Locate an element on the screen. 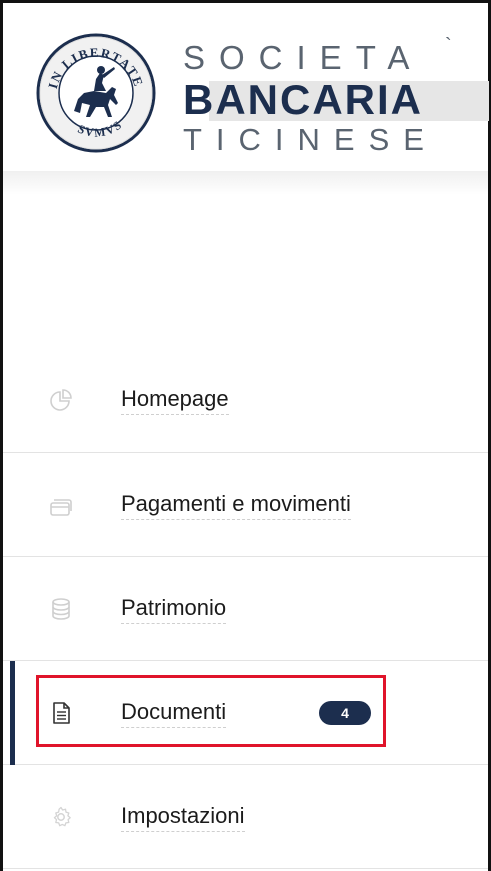 The height and width of the screenshot is (871, 491). cards-icon is located at coordinates (61, 507).